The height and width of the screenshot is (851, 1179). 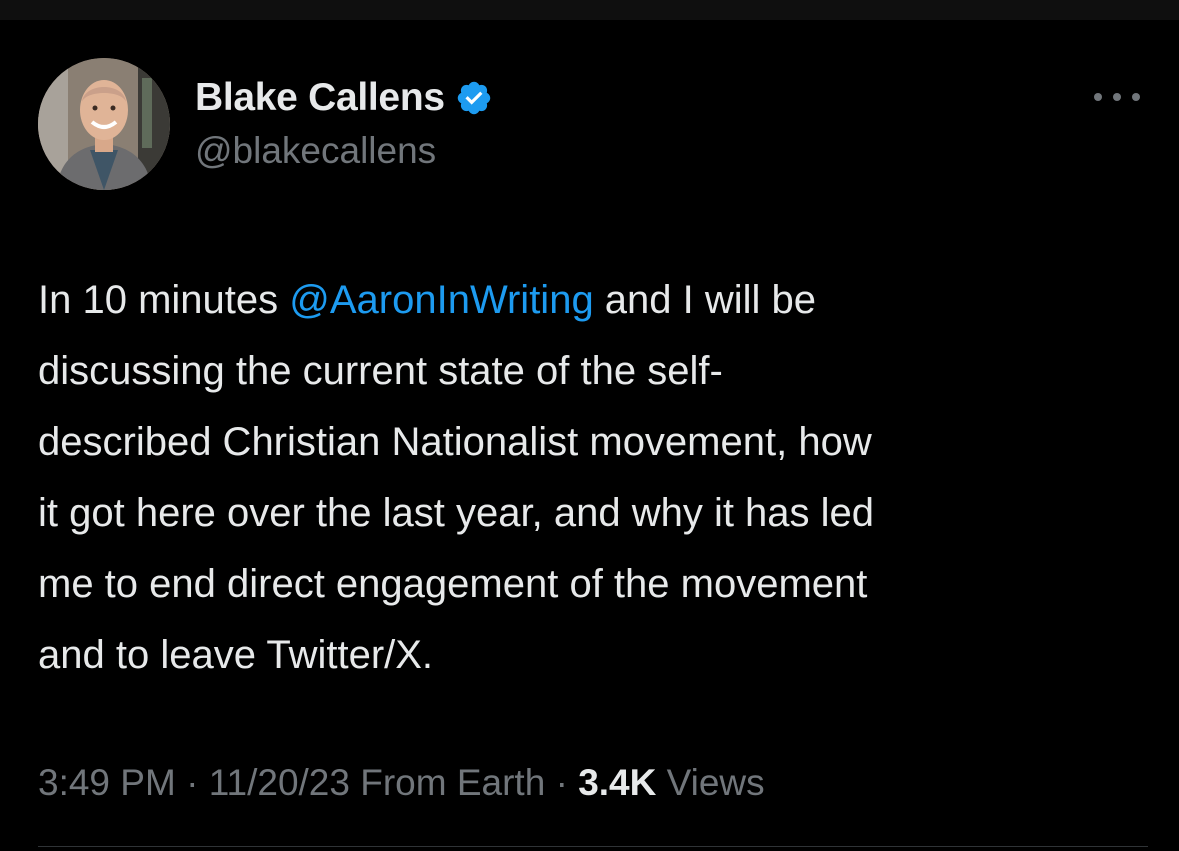 I want to click on author-display-name: Blake Callens, so click(x=320, y=98).